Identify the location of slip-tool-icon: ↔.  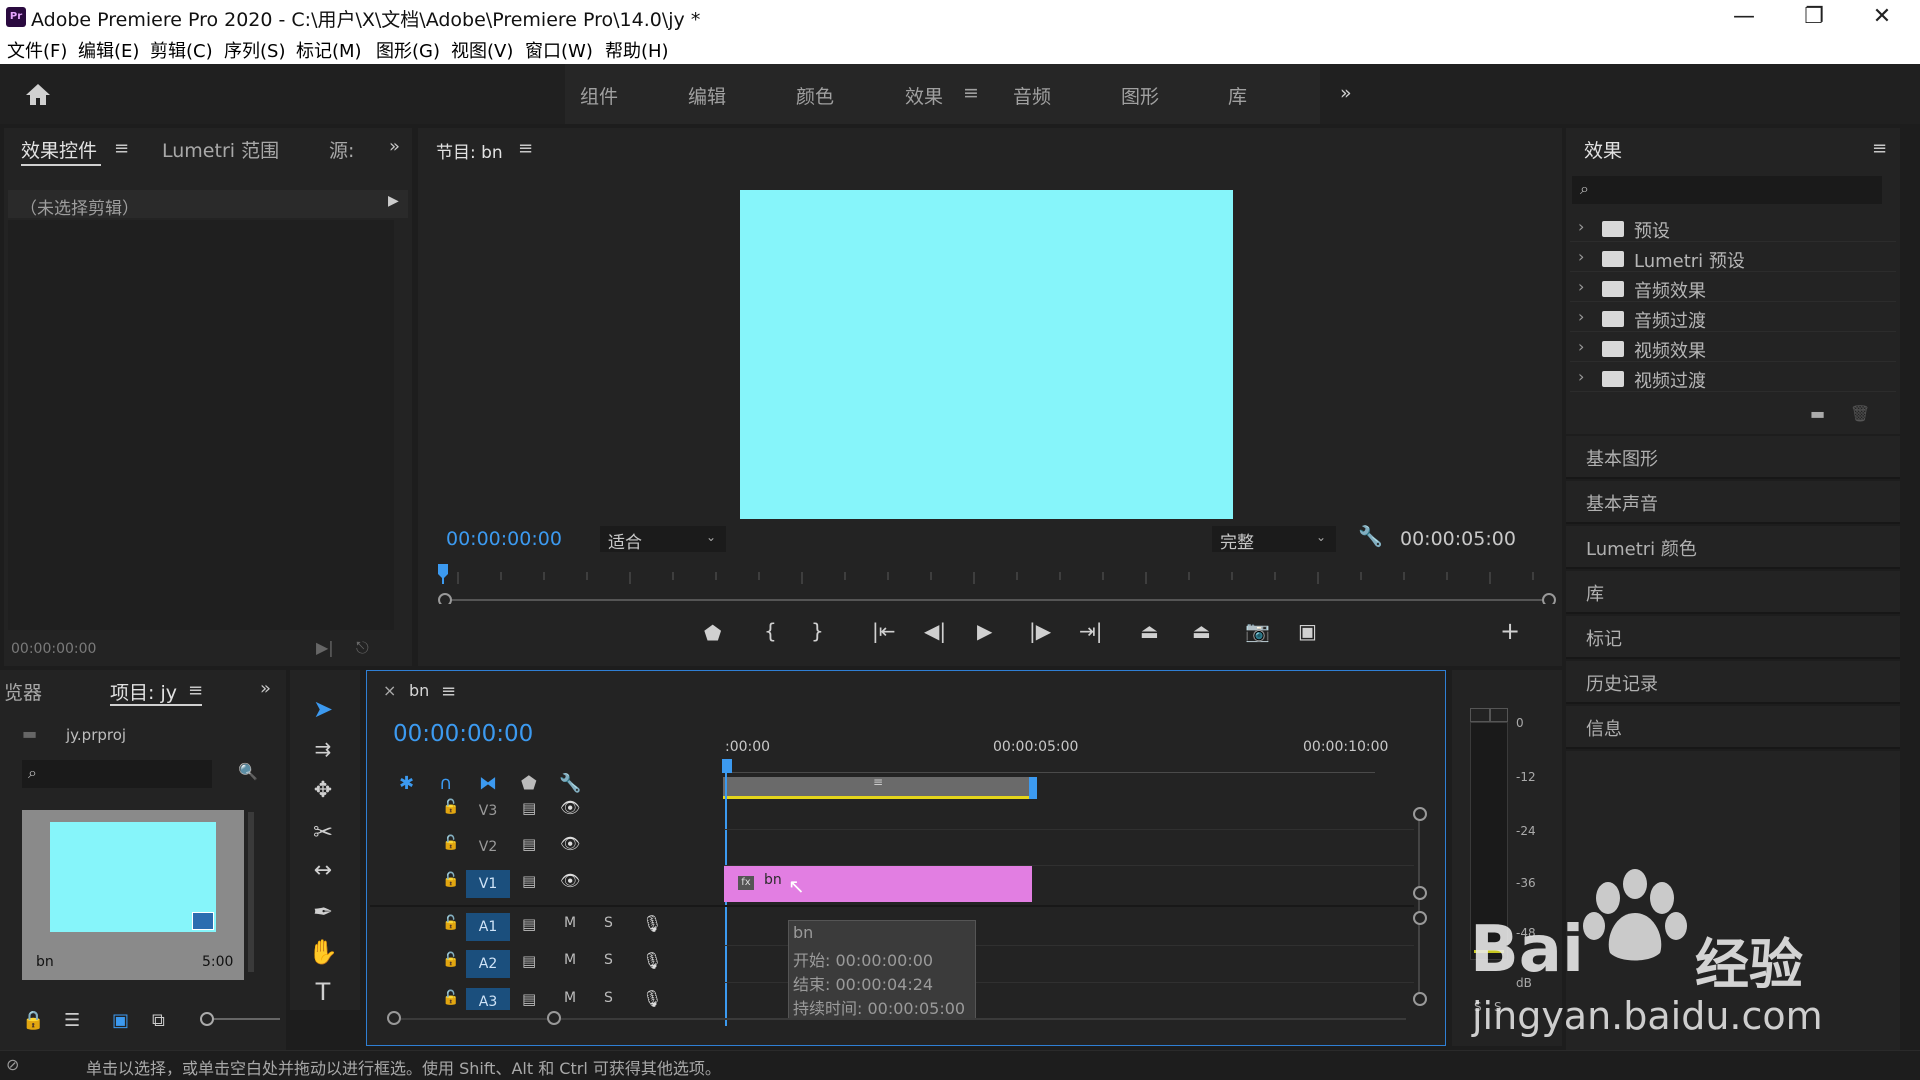
(323, 876).